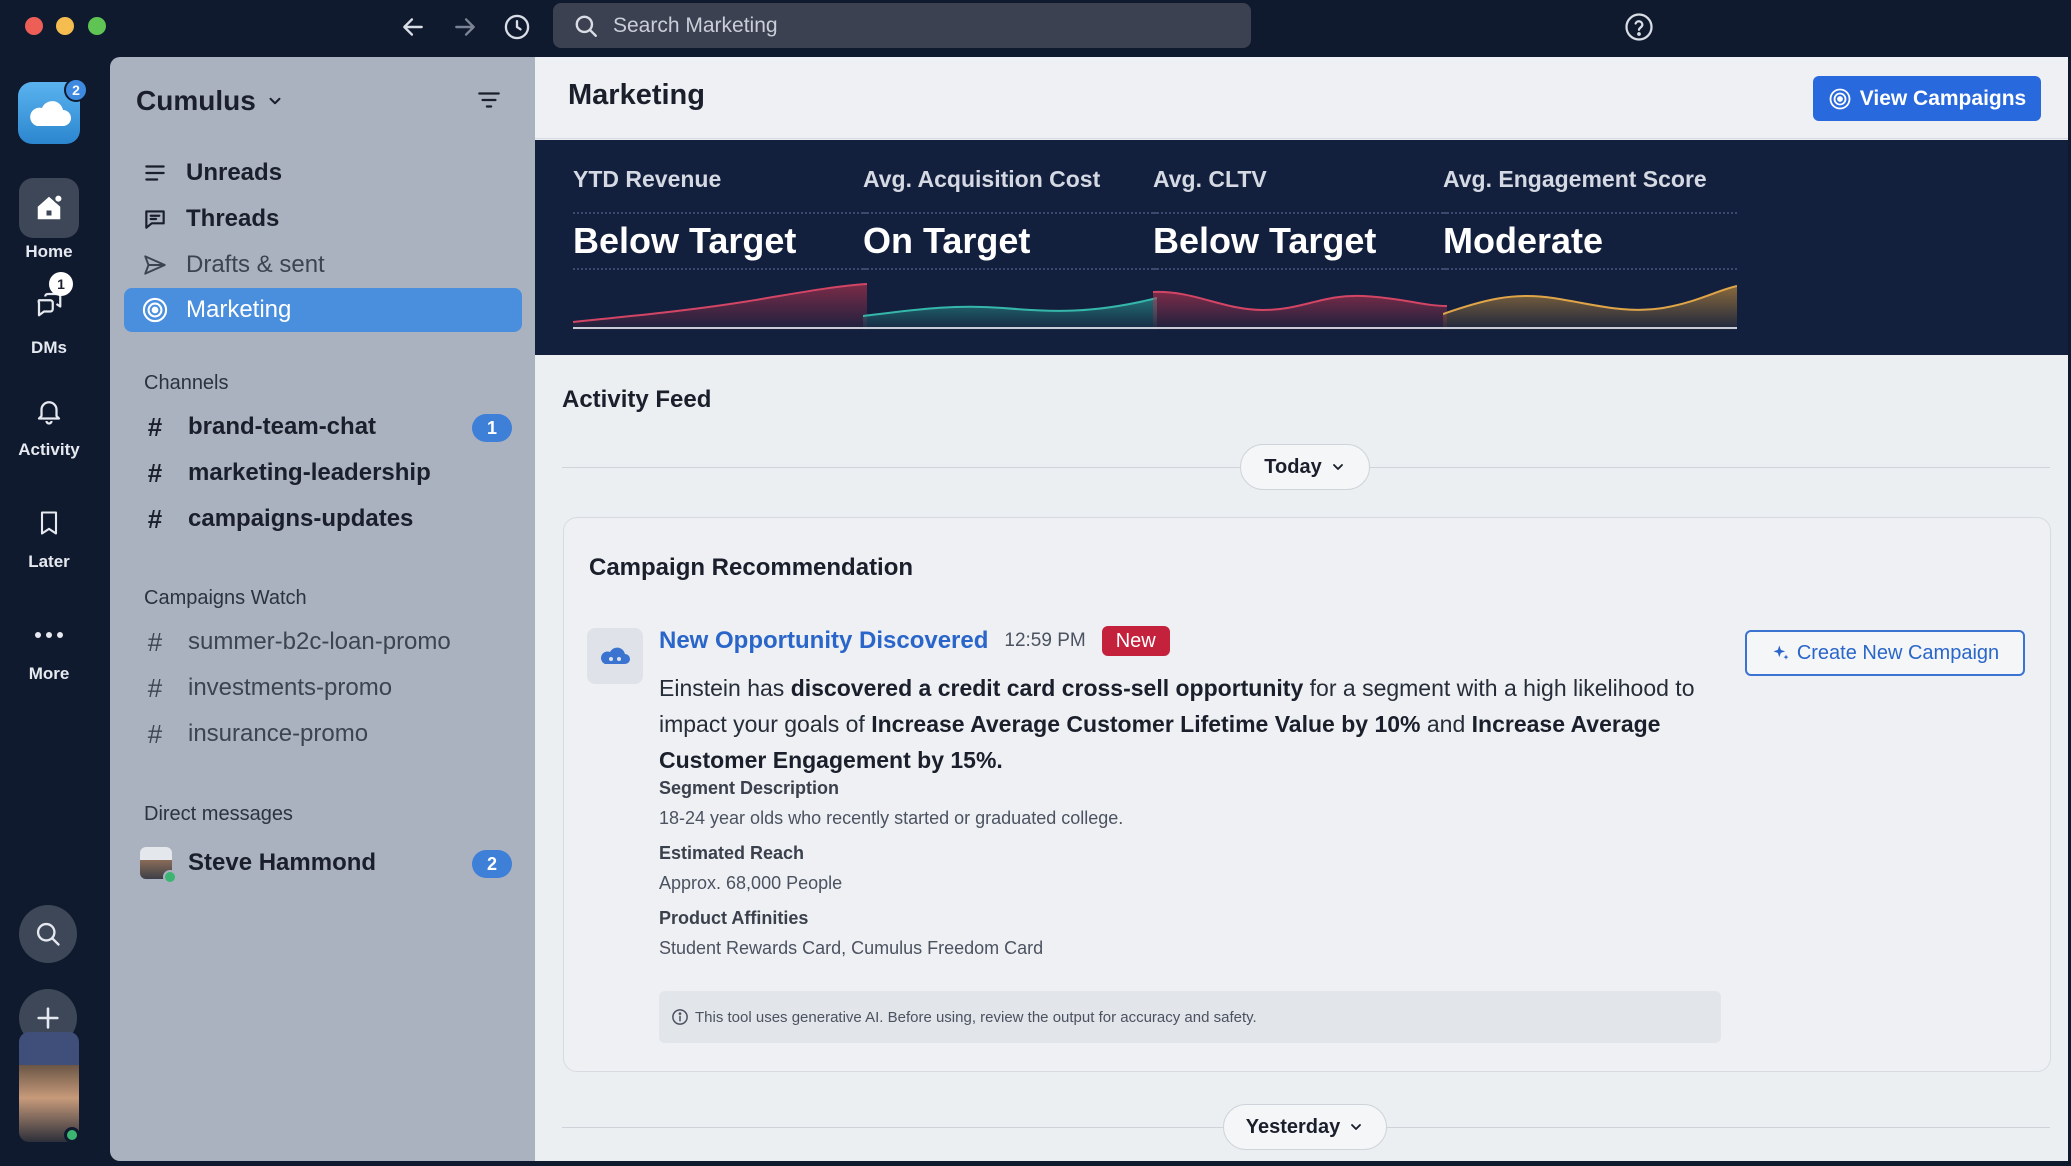 The width and height of the screenshot is (2071, 1166). I want to click on direct-messages-header: Direct messages, so click(218, 814).